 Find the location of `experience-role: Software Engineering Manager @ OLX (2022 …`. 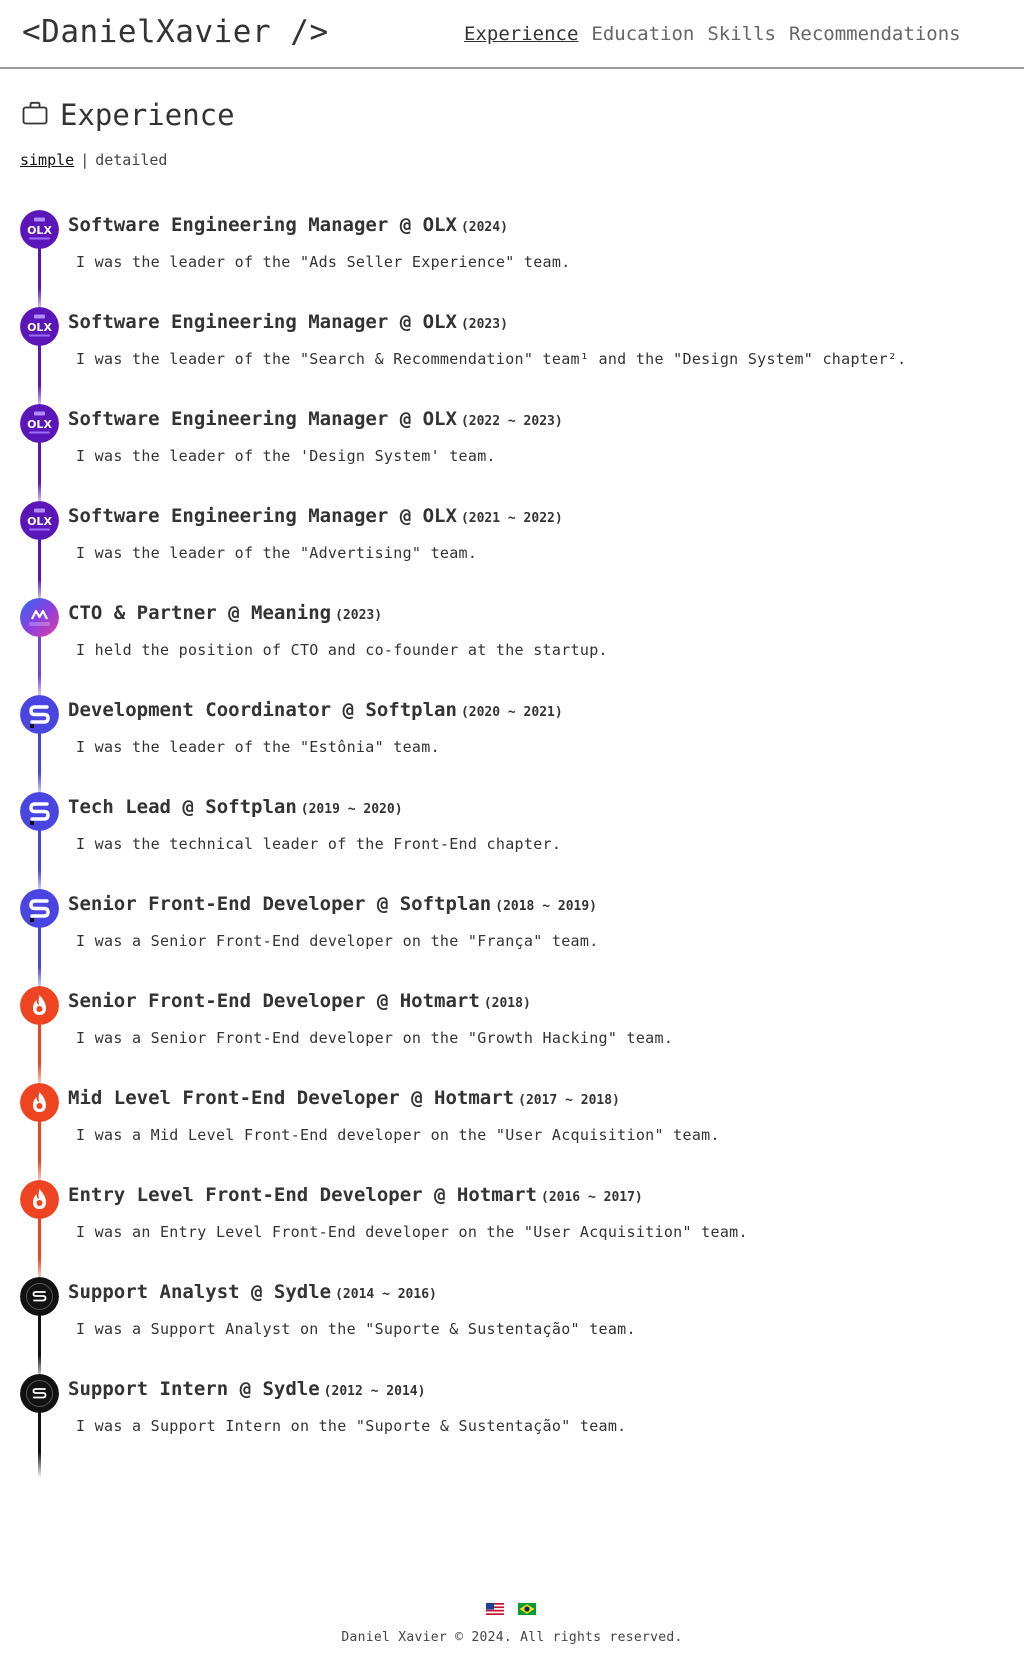

experience-role: Software Engineering Manager @ OLX (2022 … is located at coordinates (315, 419).